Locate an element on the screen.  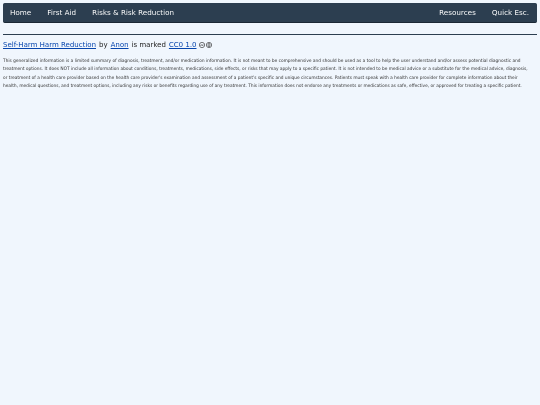
nav-right-group: Resources Quick Esc. is located at coordinates (484, 13).